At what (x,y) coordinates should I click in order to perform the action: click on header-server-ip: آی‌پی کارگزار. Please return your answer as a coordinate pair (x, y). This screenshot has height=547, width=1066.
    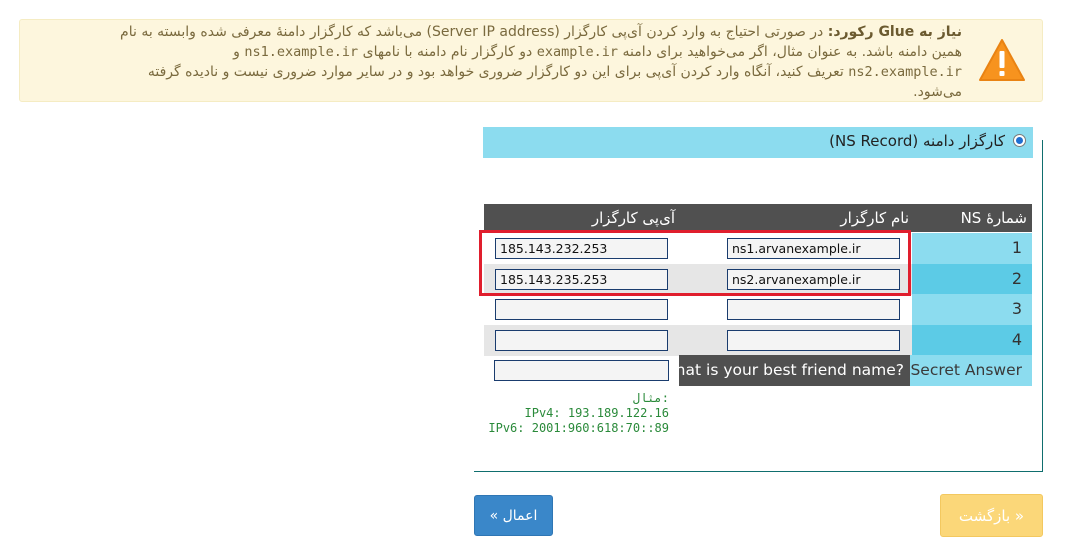
    Looking at the image, I should click on (633, 218).